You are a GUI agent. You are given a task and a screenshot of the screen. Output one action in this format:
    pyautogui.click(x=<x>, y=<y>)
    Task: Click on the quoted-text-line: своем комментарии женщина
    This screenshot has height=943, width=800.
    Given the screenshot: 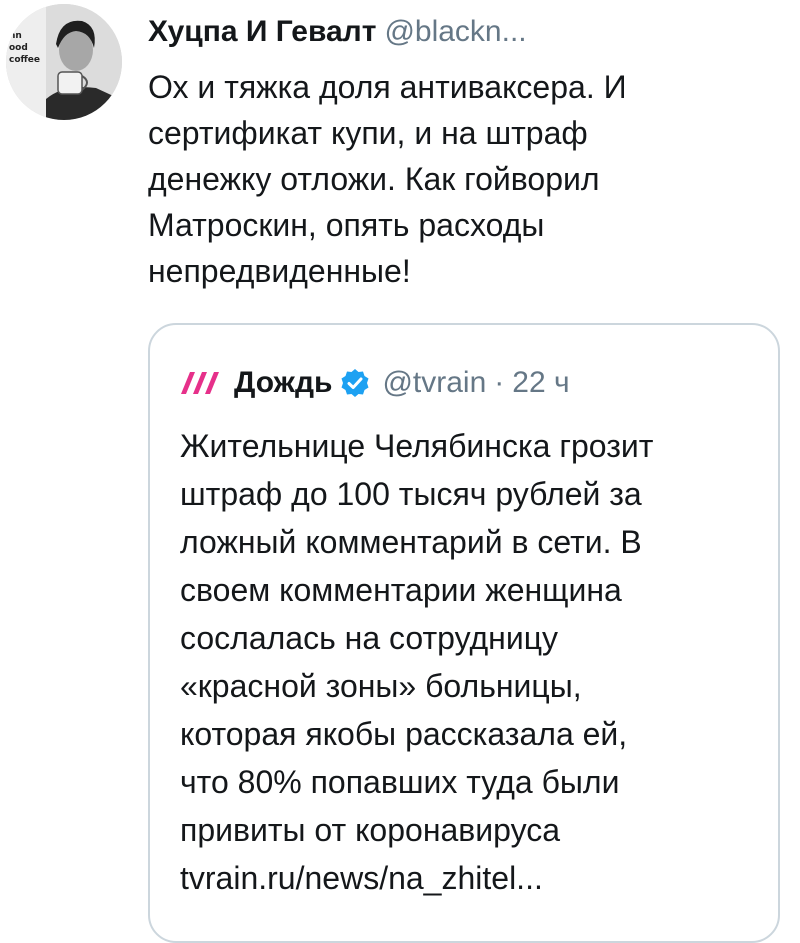 What is the action you would take?
    pyautogui.click(x=401, y=590)
    